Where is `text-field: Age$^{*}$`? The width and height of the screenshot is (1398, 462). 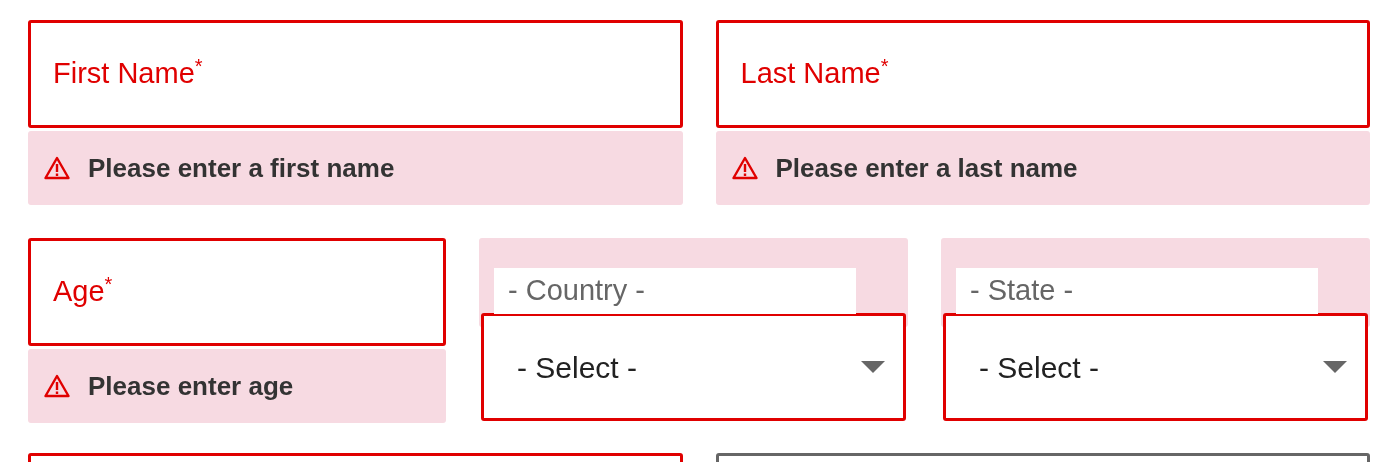 text-field: Age$^{*}$ is located at coordinates (237, 292).